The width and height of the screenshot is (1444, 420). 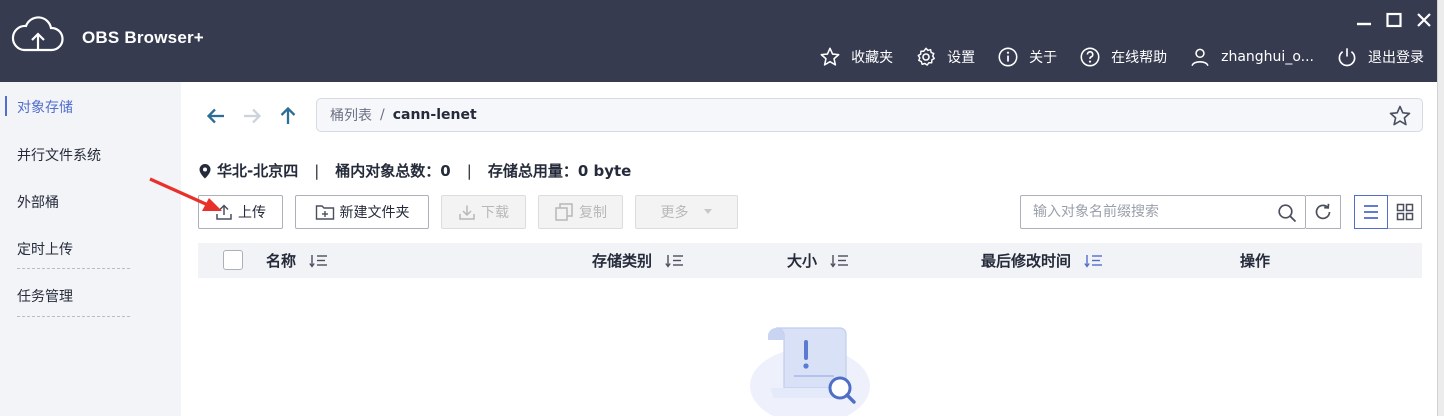 What do you see at coordinates (185, 194) in the screenshot?
I see `annotation-arrow-icon` at bounding box center [185, 194].